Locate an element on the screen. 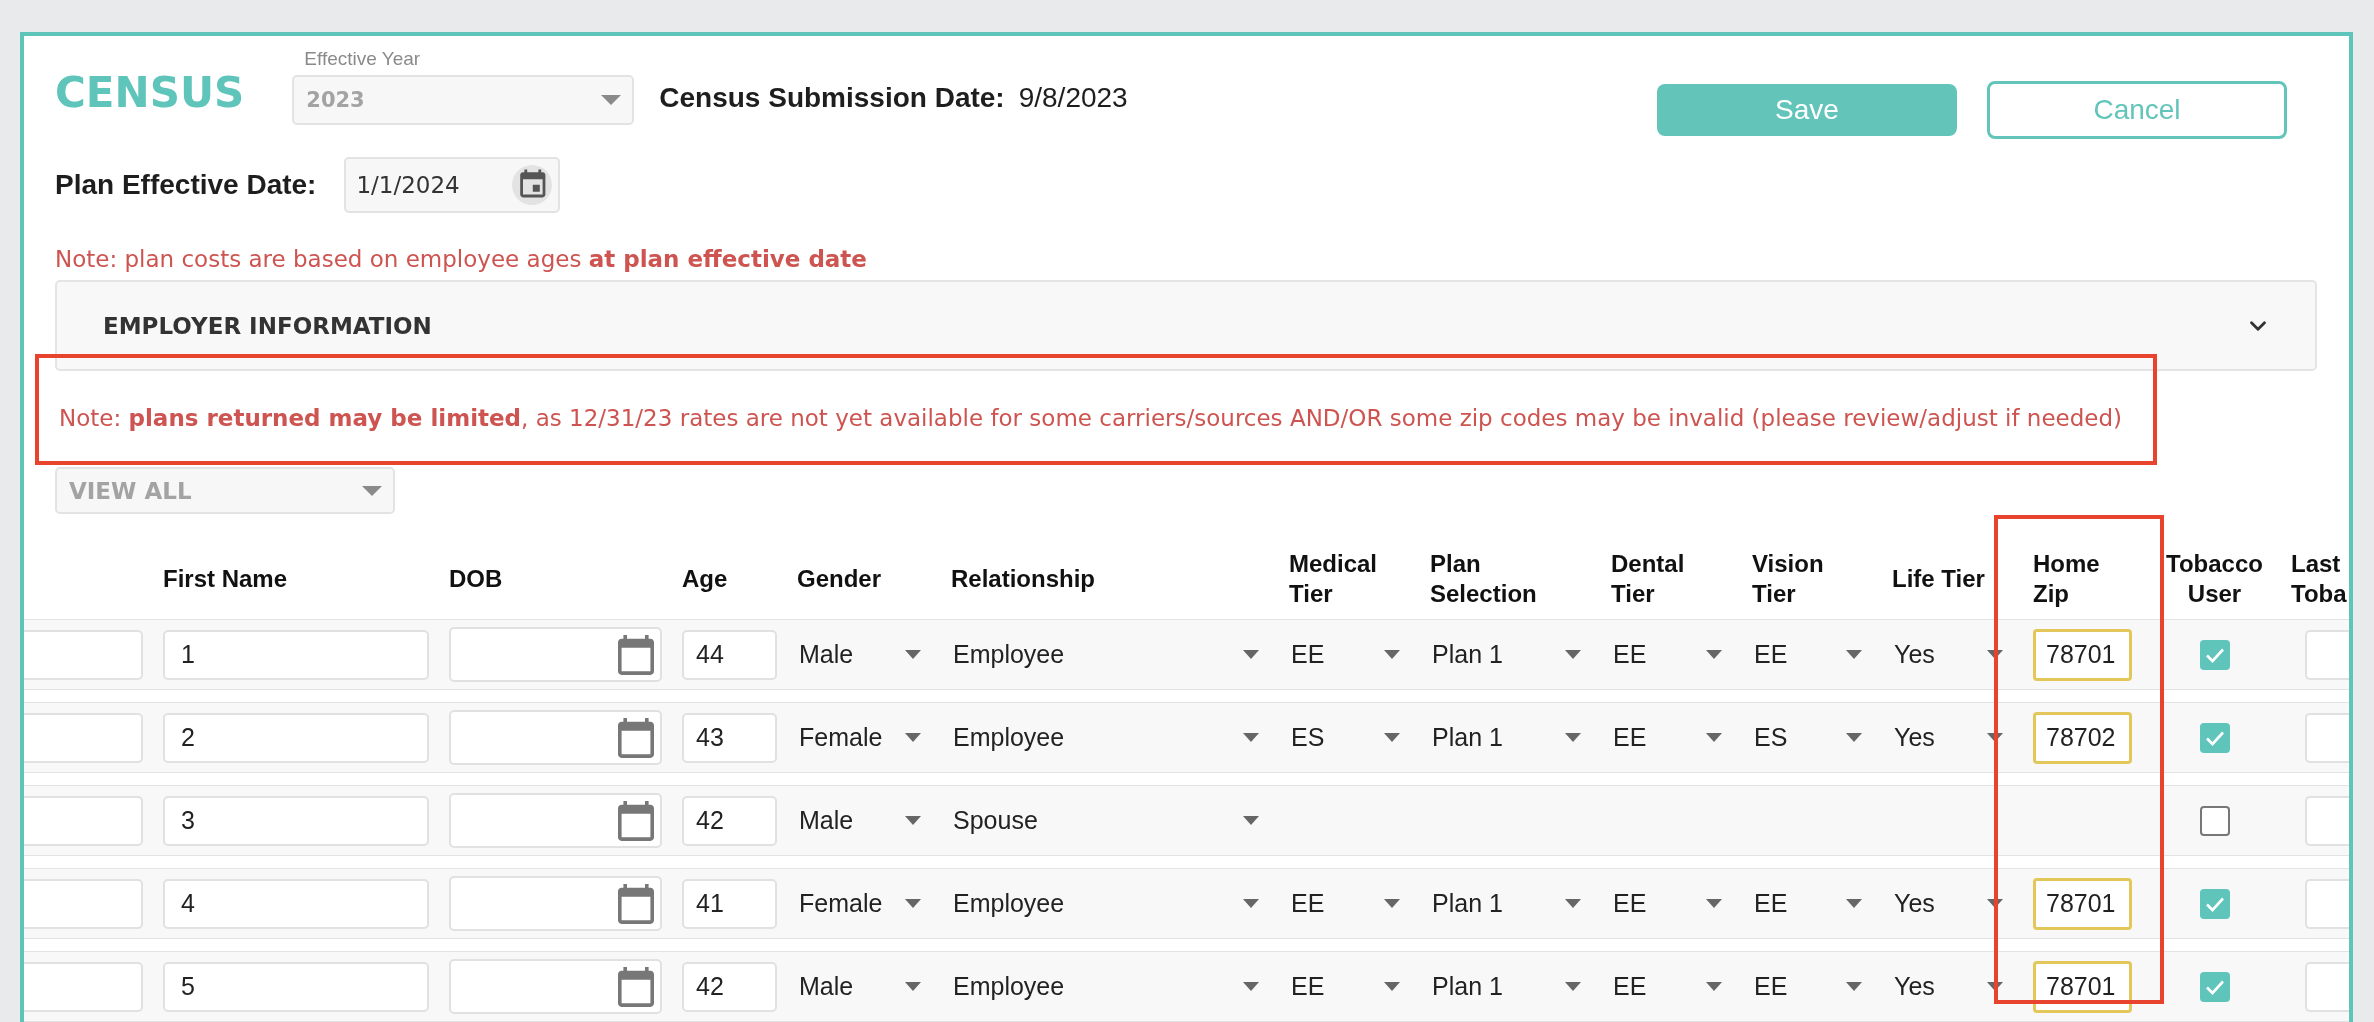 Image resolution: width=2374 pixels, height=1022 pixels. age-field: 43 is located at coordinates (729, 737).